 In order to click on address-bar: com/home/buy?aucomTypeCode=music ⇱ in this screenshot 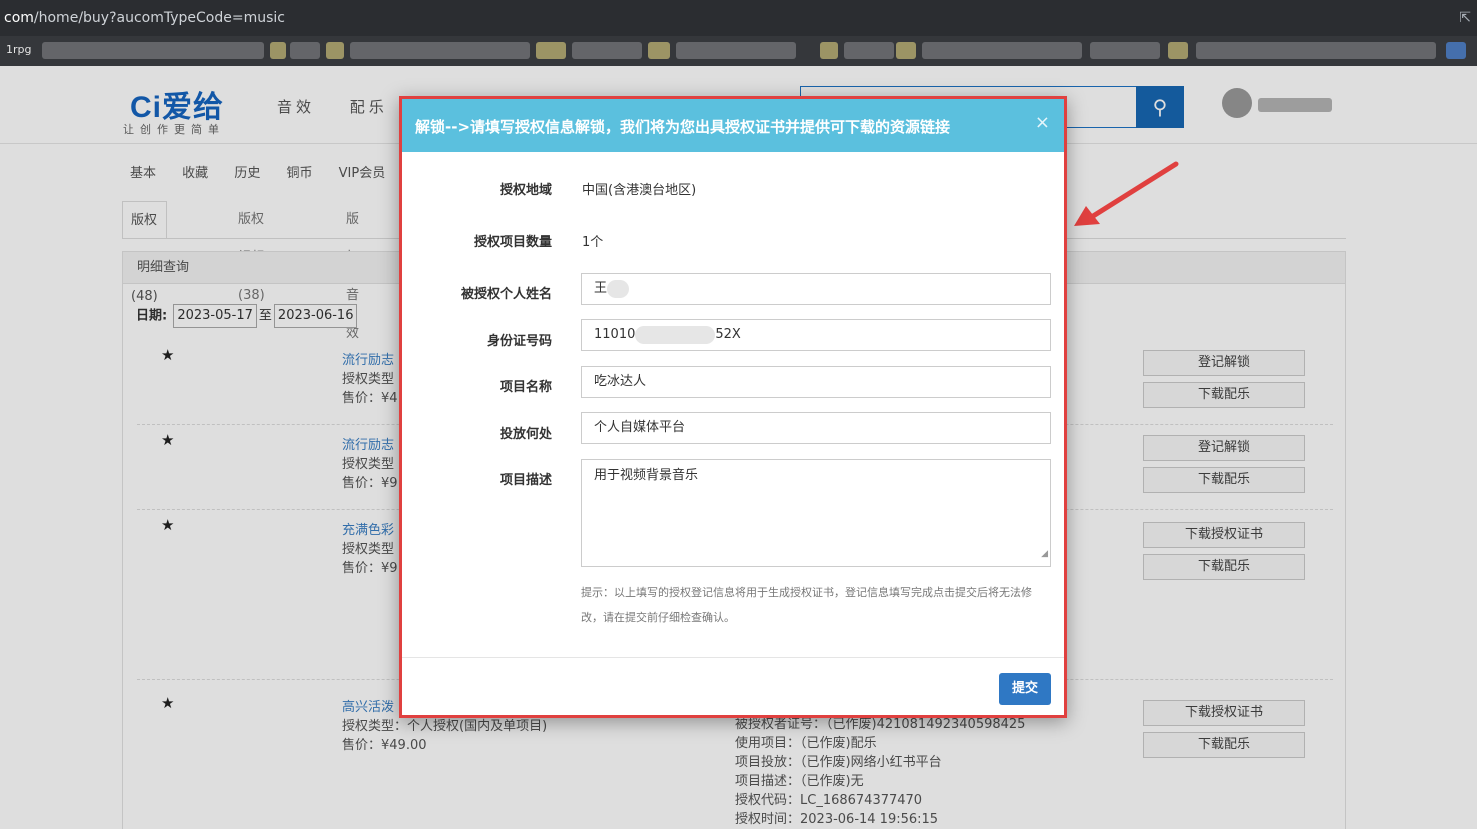, I will do `click(738, 18)`.